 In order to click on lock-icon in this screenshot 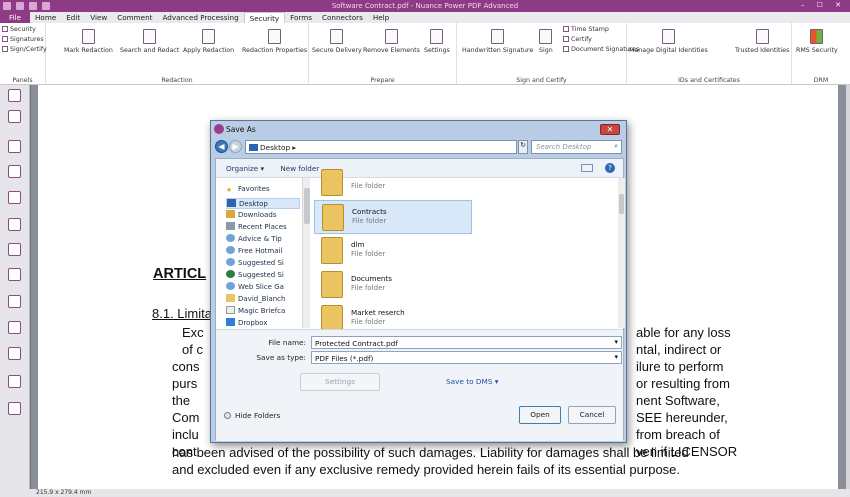, I will do `click(14, 327)`.